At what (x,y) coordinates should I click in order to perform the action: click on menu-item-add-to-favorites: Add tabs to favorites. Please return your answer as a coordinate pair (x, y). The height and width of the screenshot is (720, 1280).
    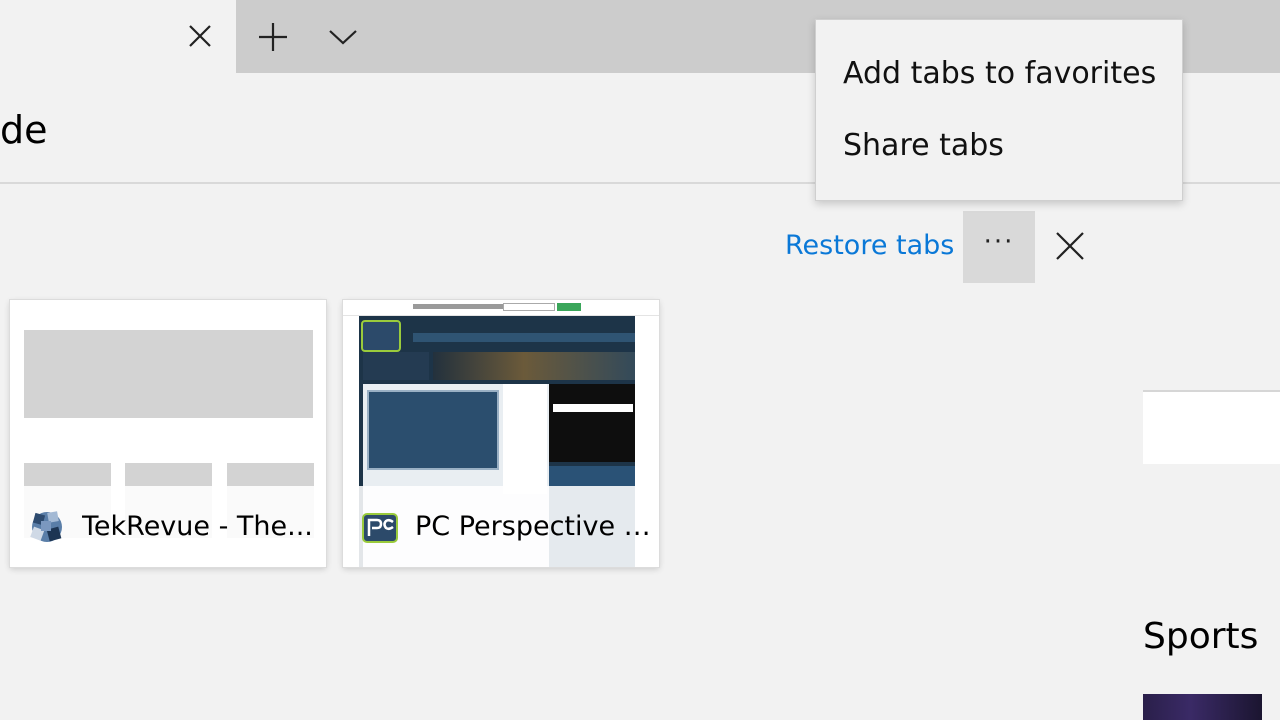
    Looking at the image, I should click on (999, 74).